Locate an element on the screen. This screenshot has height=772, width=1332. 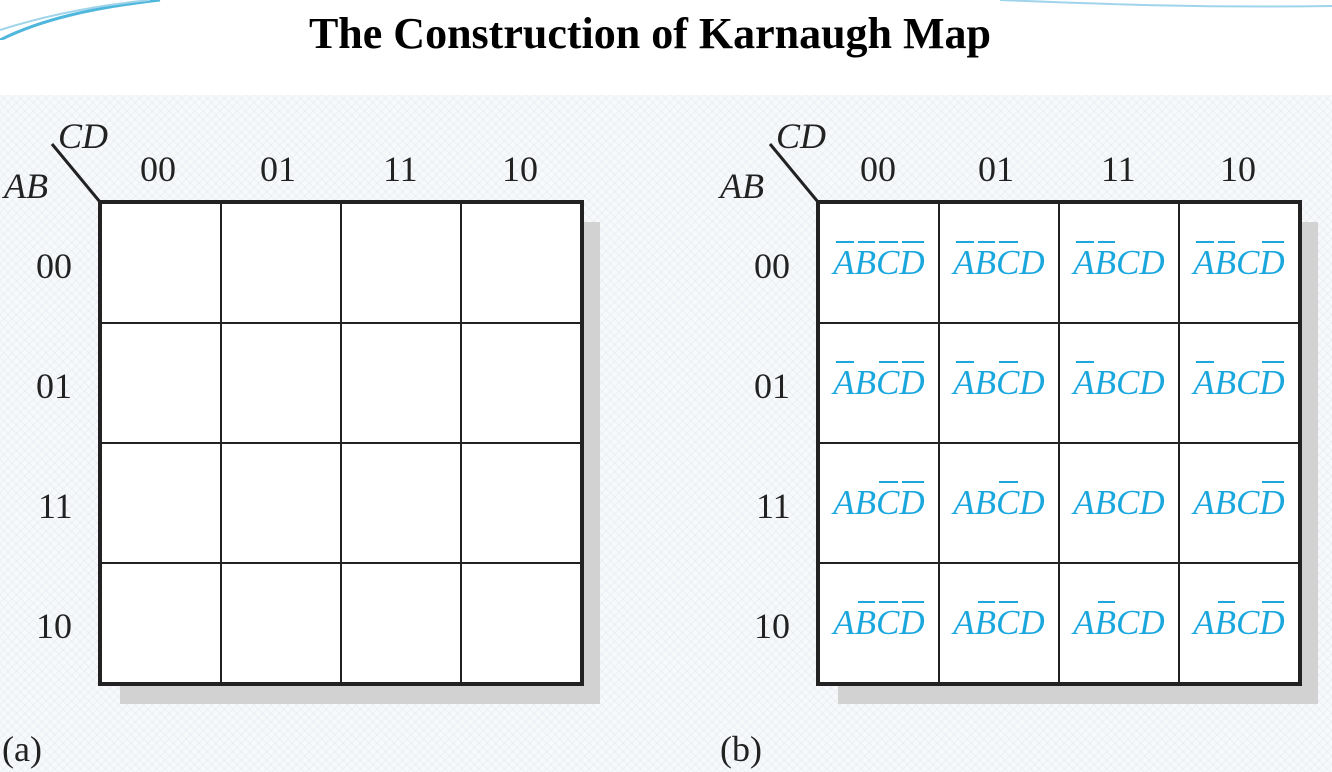
column-code-01: 01 is located at coordinates (996, 169).